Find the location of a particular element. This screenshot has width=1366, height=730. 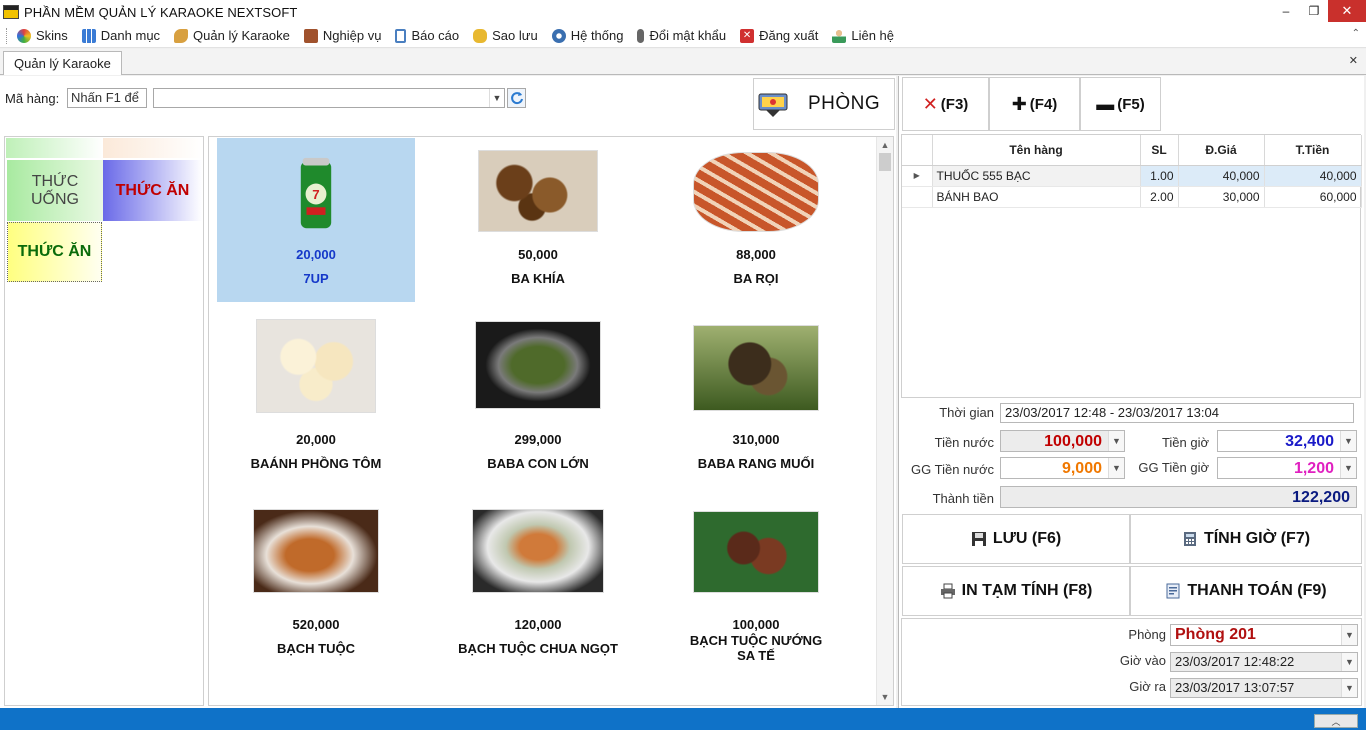

chevron-up-icon: ⌃ is located at coordinates (1356, 33).